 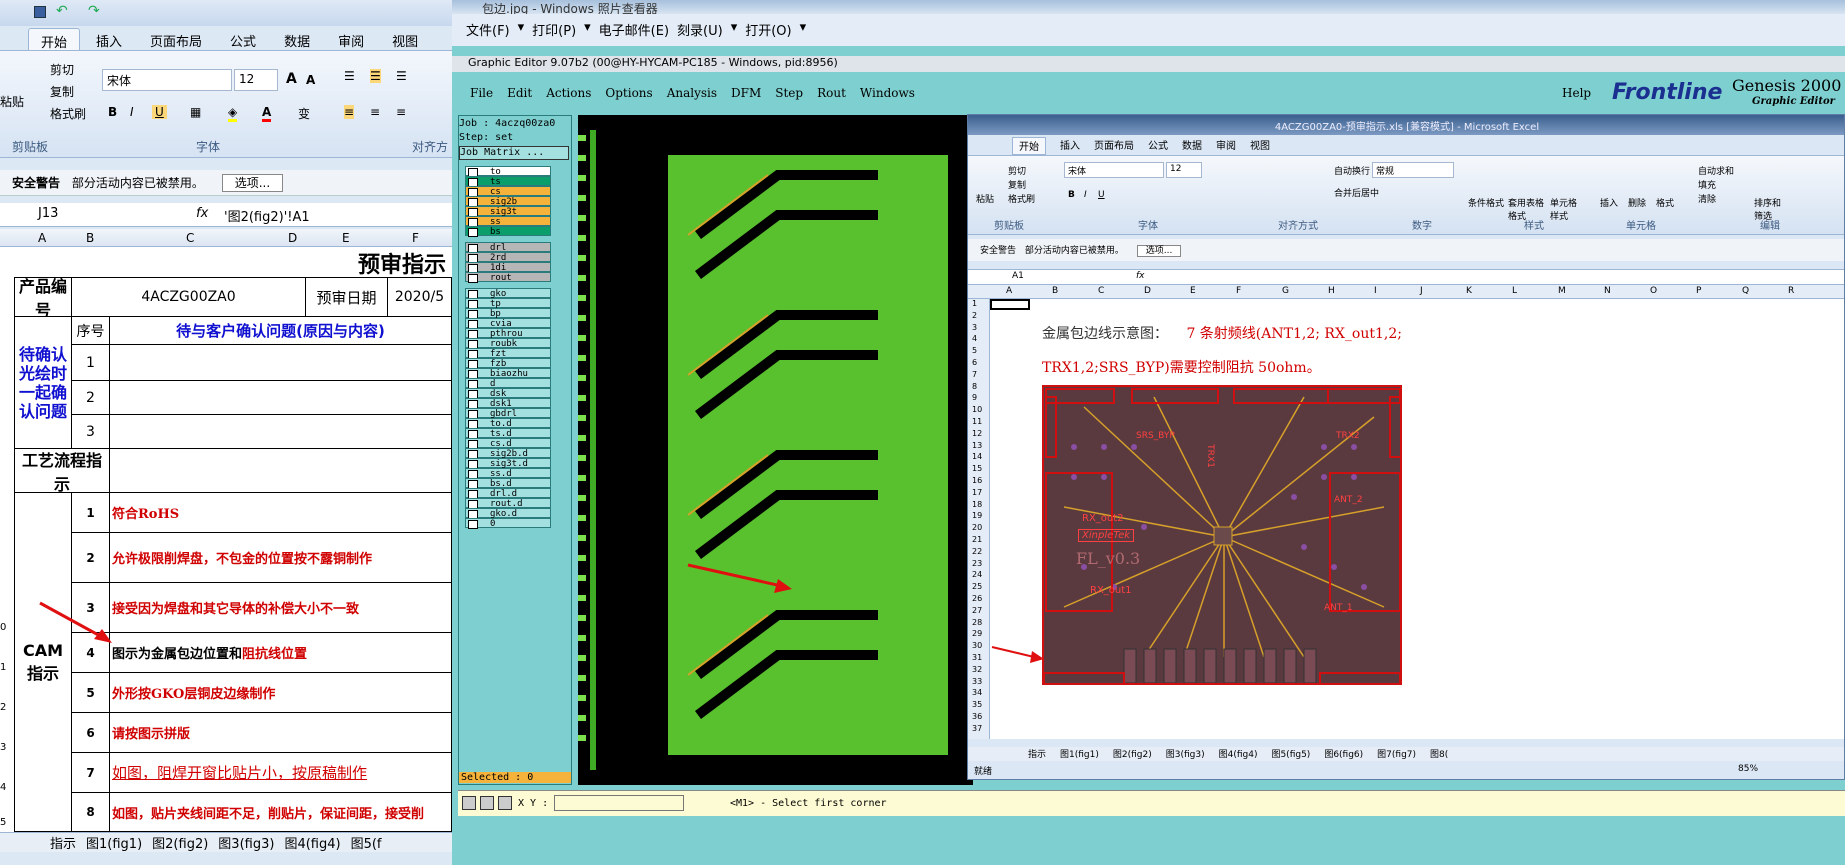 I want to click on row-header: 6, so click(x=974, y=362).